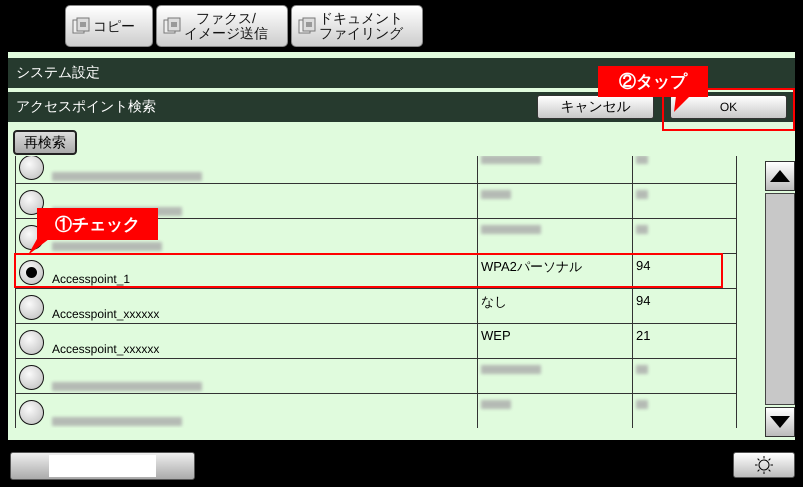  I want to click on tab-label-line: ドキュメント, so click(361, 18).